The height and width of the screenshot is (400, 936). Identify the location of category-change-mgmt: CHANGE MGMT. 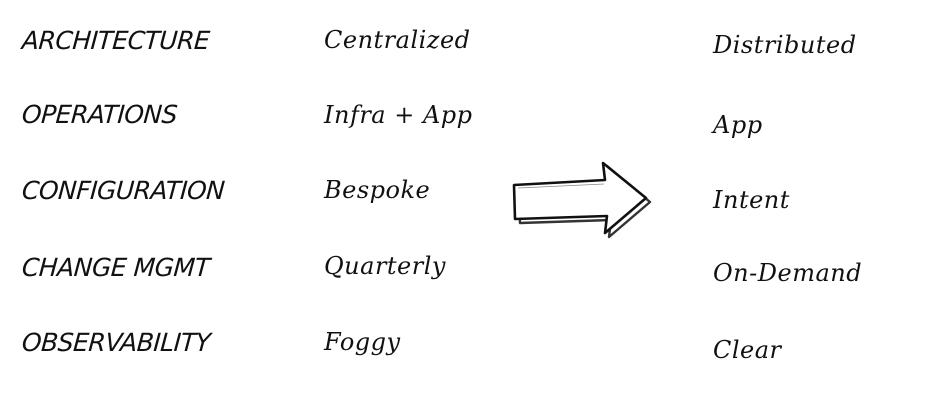
(115, 267).